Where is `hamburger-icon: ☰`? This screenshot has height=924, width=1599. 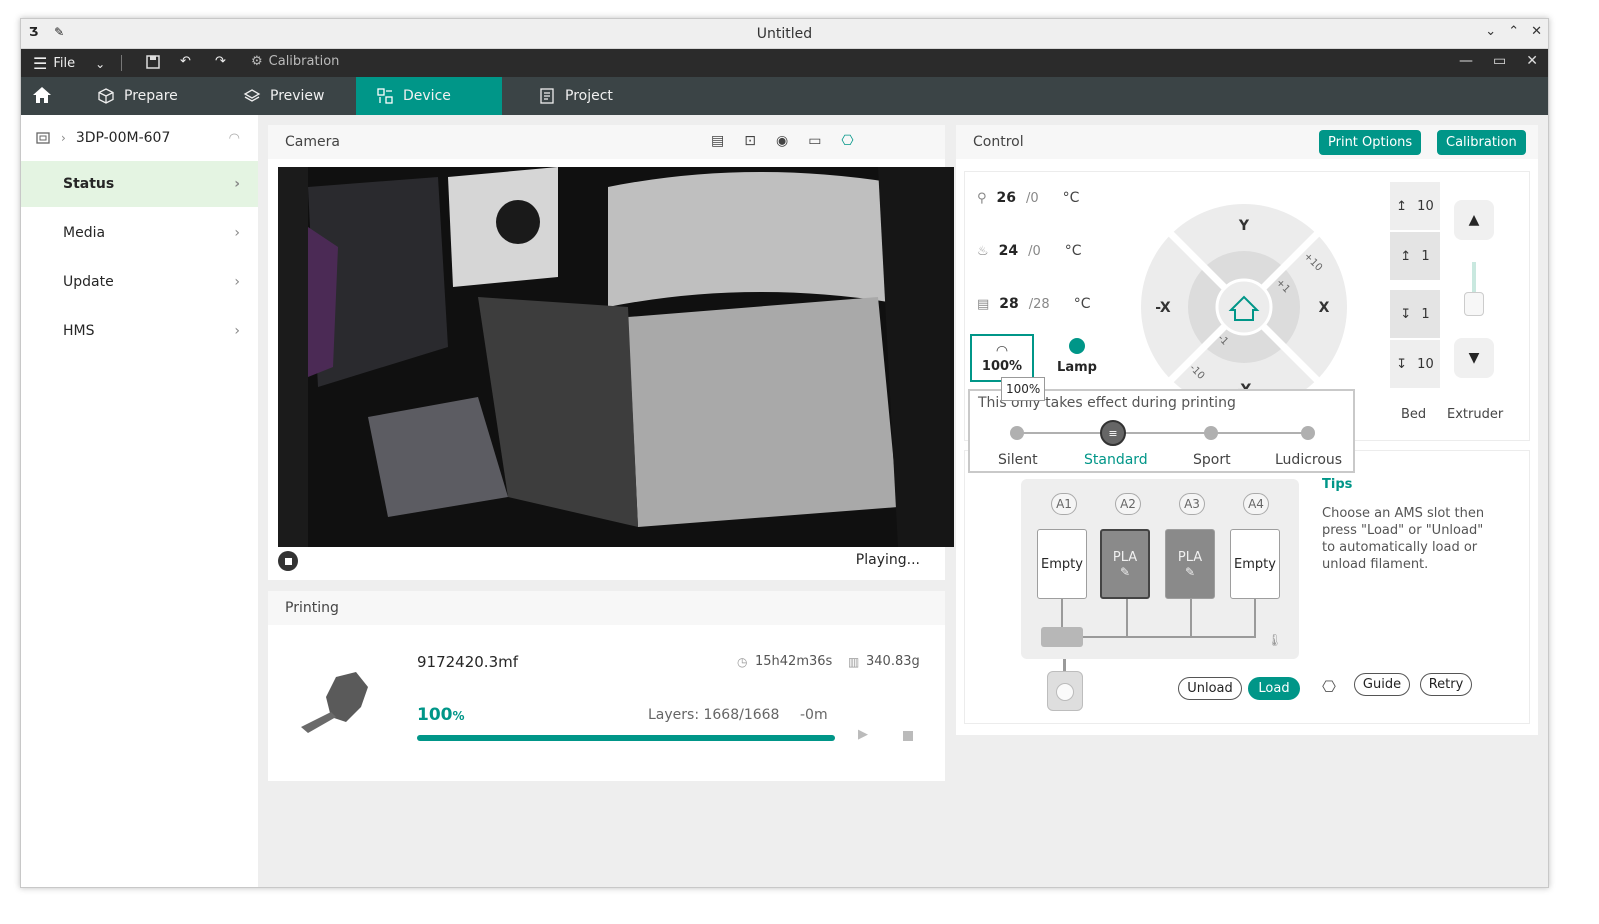
hamburger-icon: ☰ is located at coordinates (40, 63).